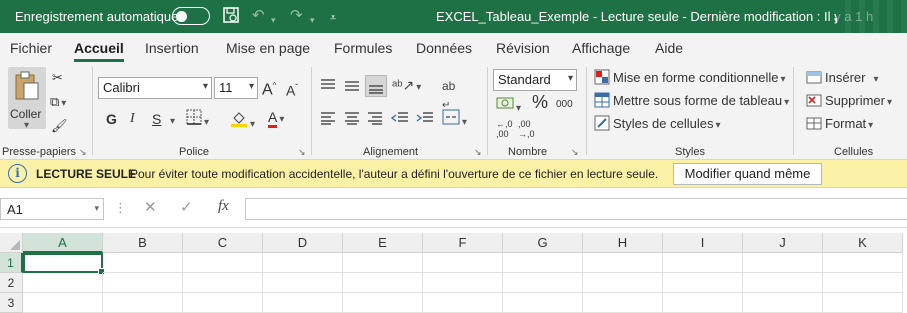 Image resolution: width=907 pixels, height=313 pixels. Describe the element at coordinates (543, 263) in the screenshot. I see `cell-g1` at that location.